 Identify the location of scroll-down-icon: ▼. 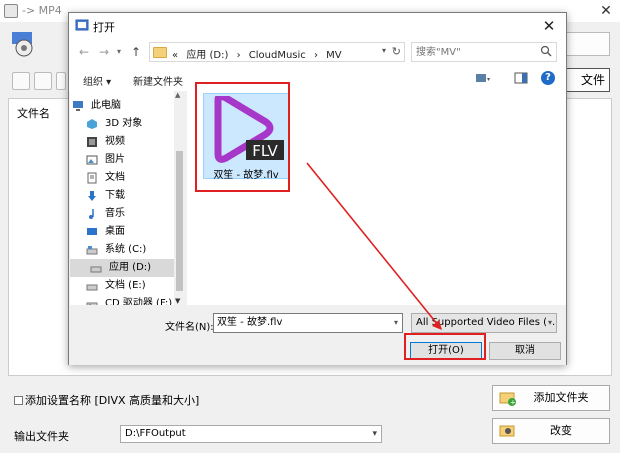
(177, 301).